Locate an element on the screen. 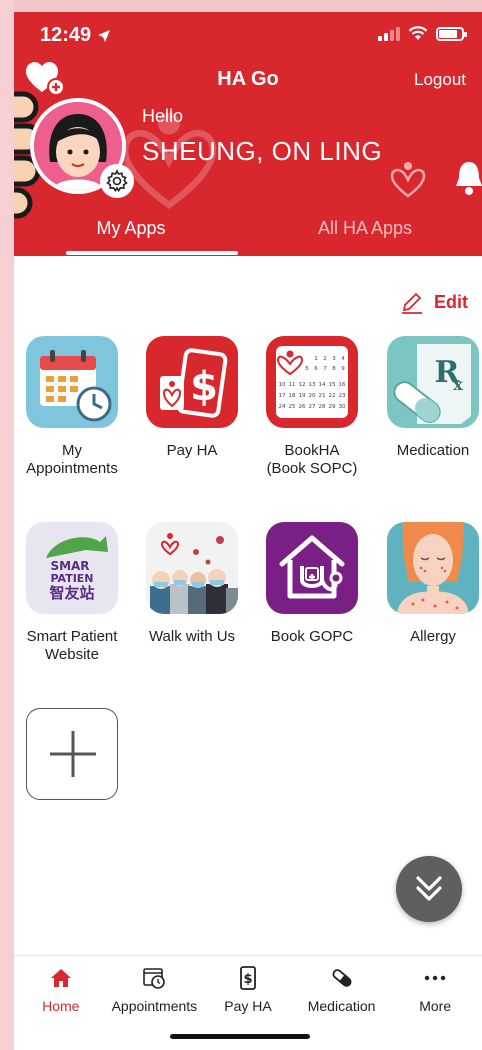 The height and width of the screenshot is (1050, 482). top-strip is located at coordinates (241, 6).